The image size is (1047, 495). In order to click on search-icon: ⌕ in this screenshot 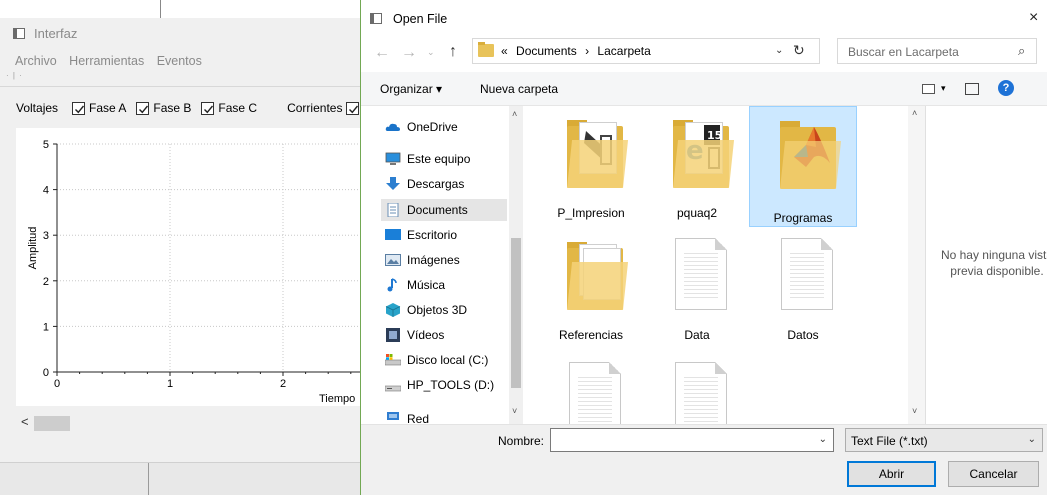, I will do `click(1021, 51)`.